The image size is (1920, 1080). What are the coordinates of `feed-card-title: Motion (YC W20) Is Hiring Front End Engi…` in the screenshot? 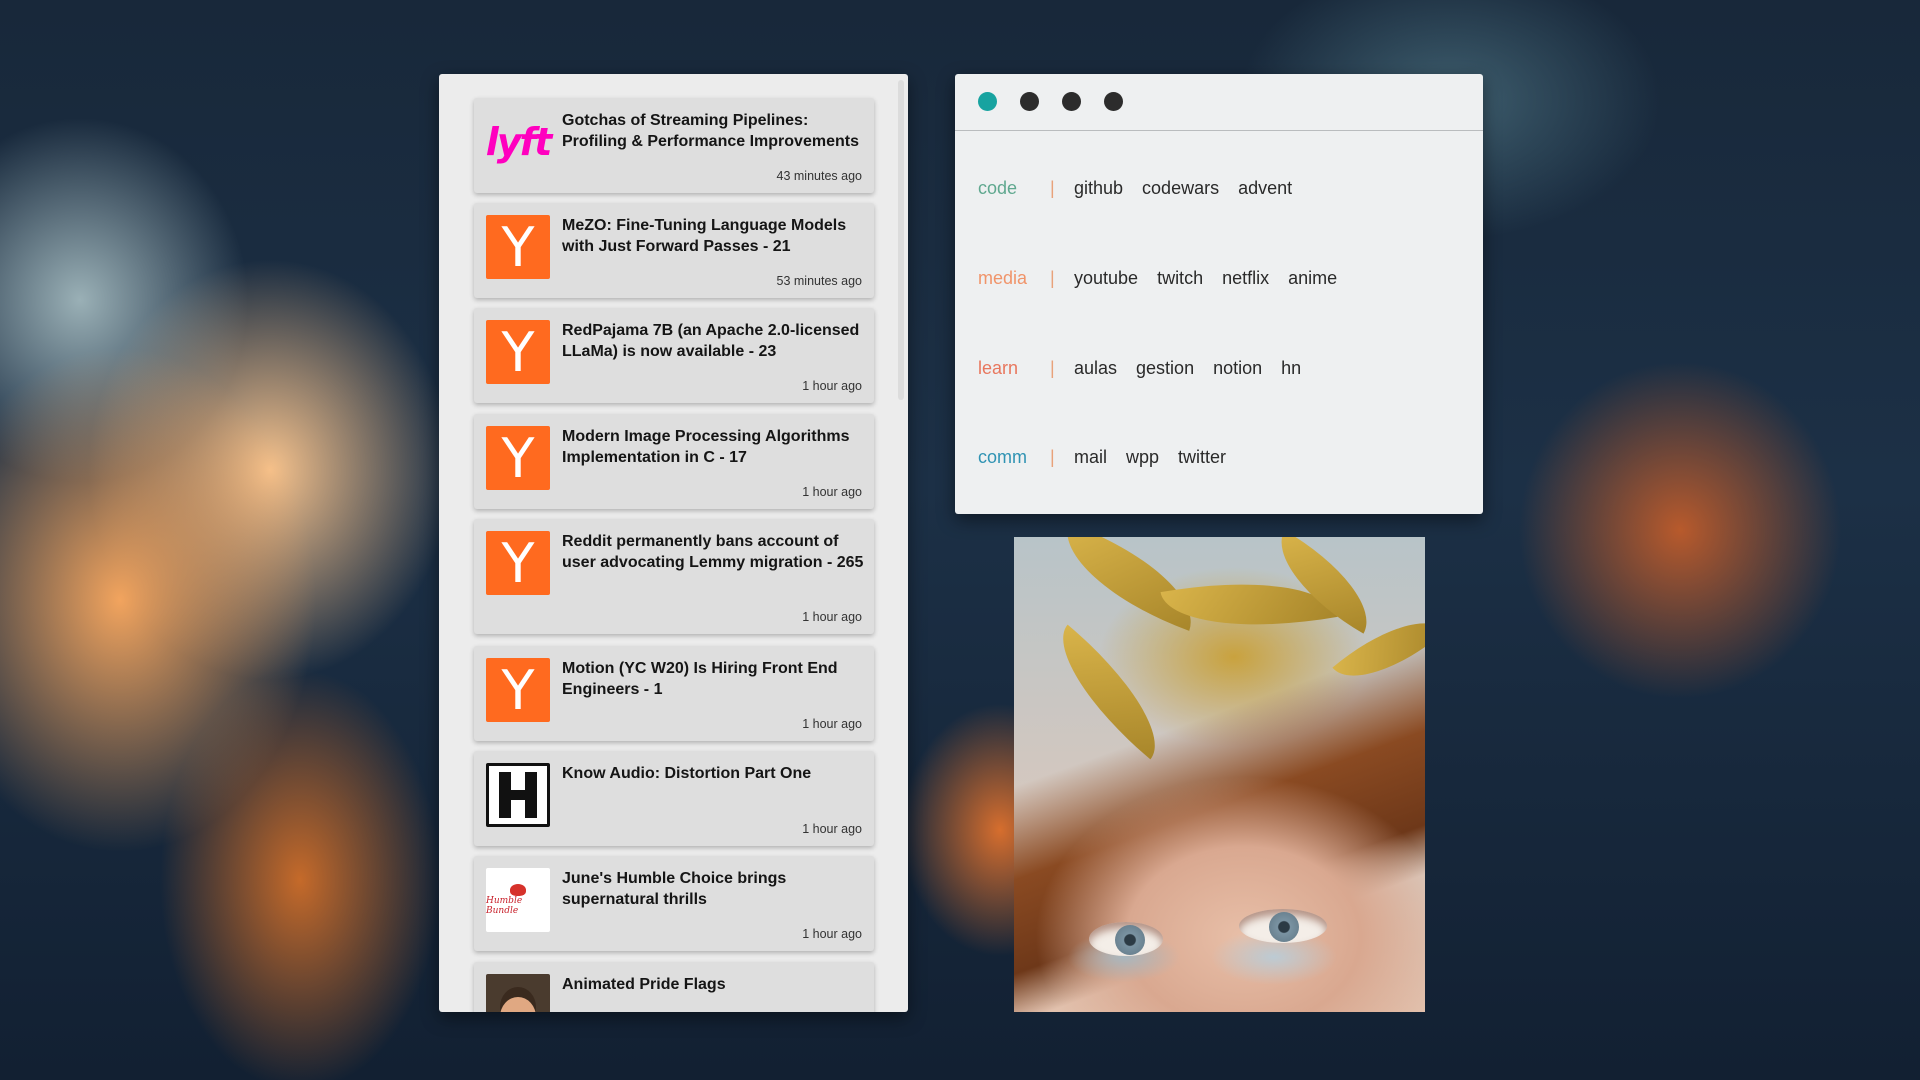 It's located at (714, 679).